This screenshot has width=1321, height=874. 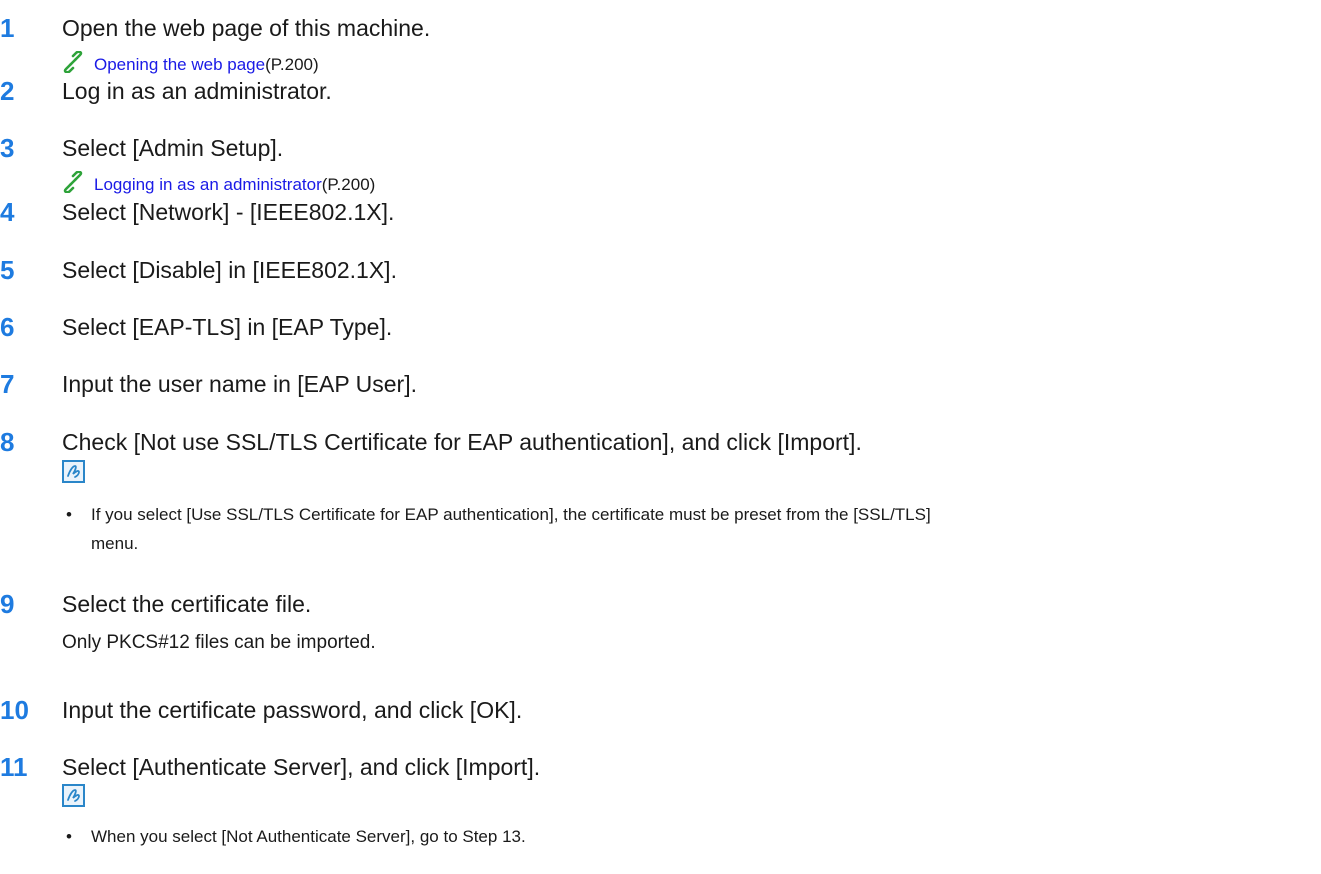 I want to click on reference: Opening the web page(P.200), so click(x=190, y=64).